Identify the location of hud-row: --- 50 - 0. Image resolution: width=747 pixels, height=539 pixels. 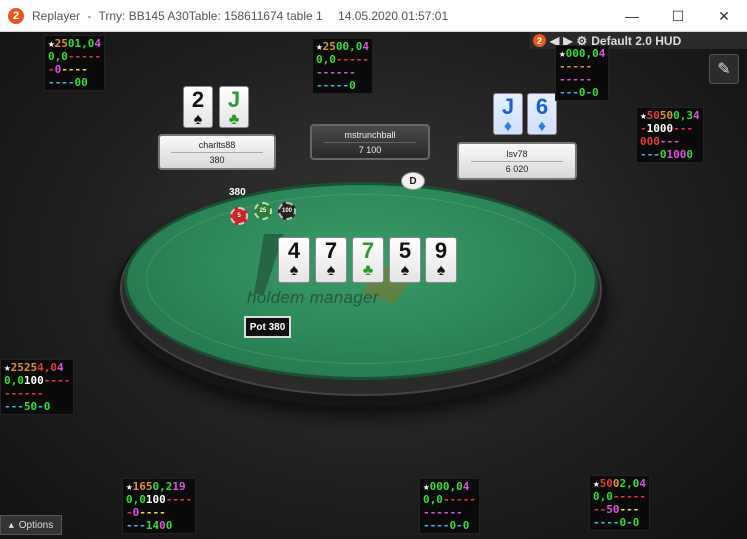
(37, 406).